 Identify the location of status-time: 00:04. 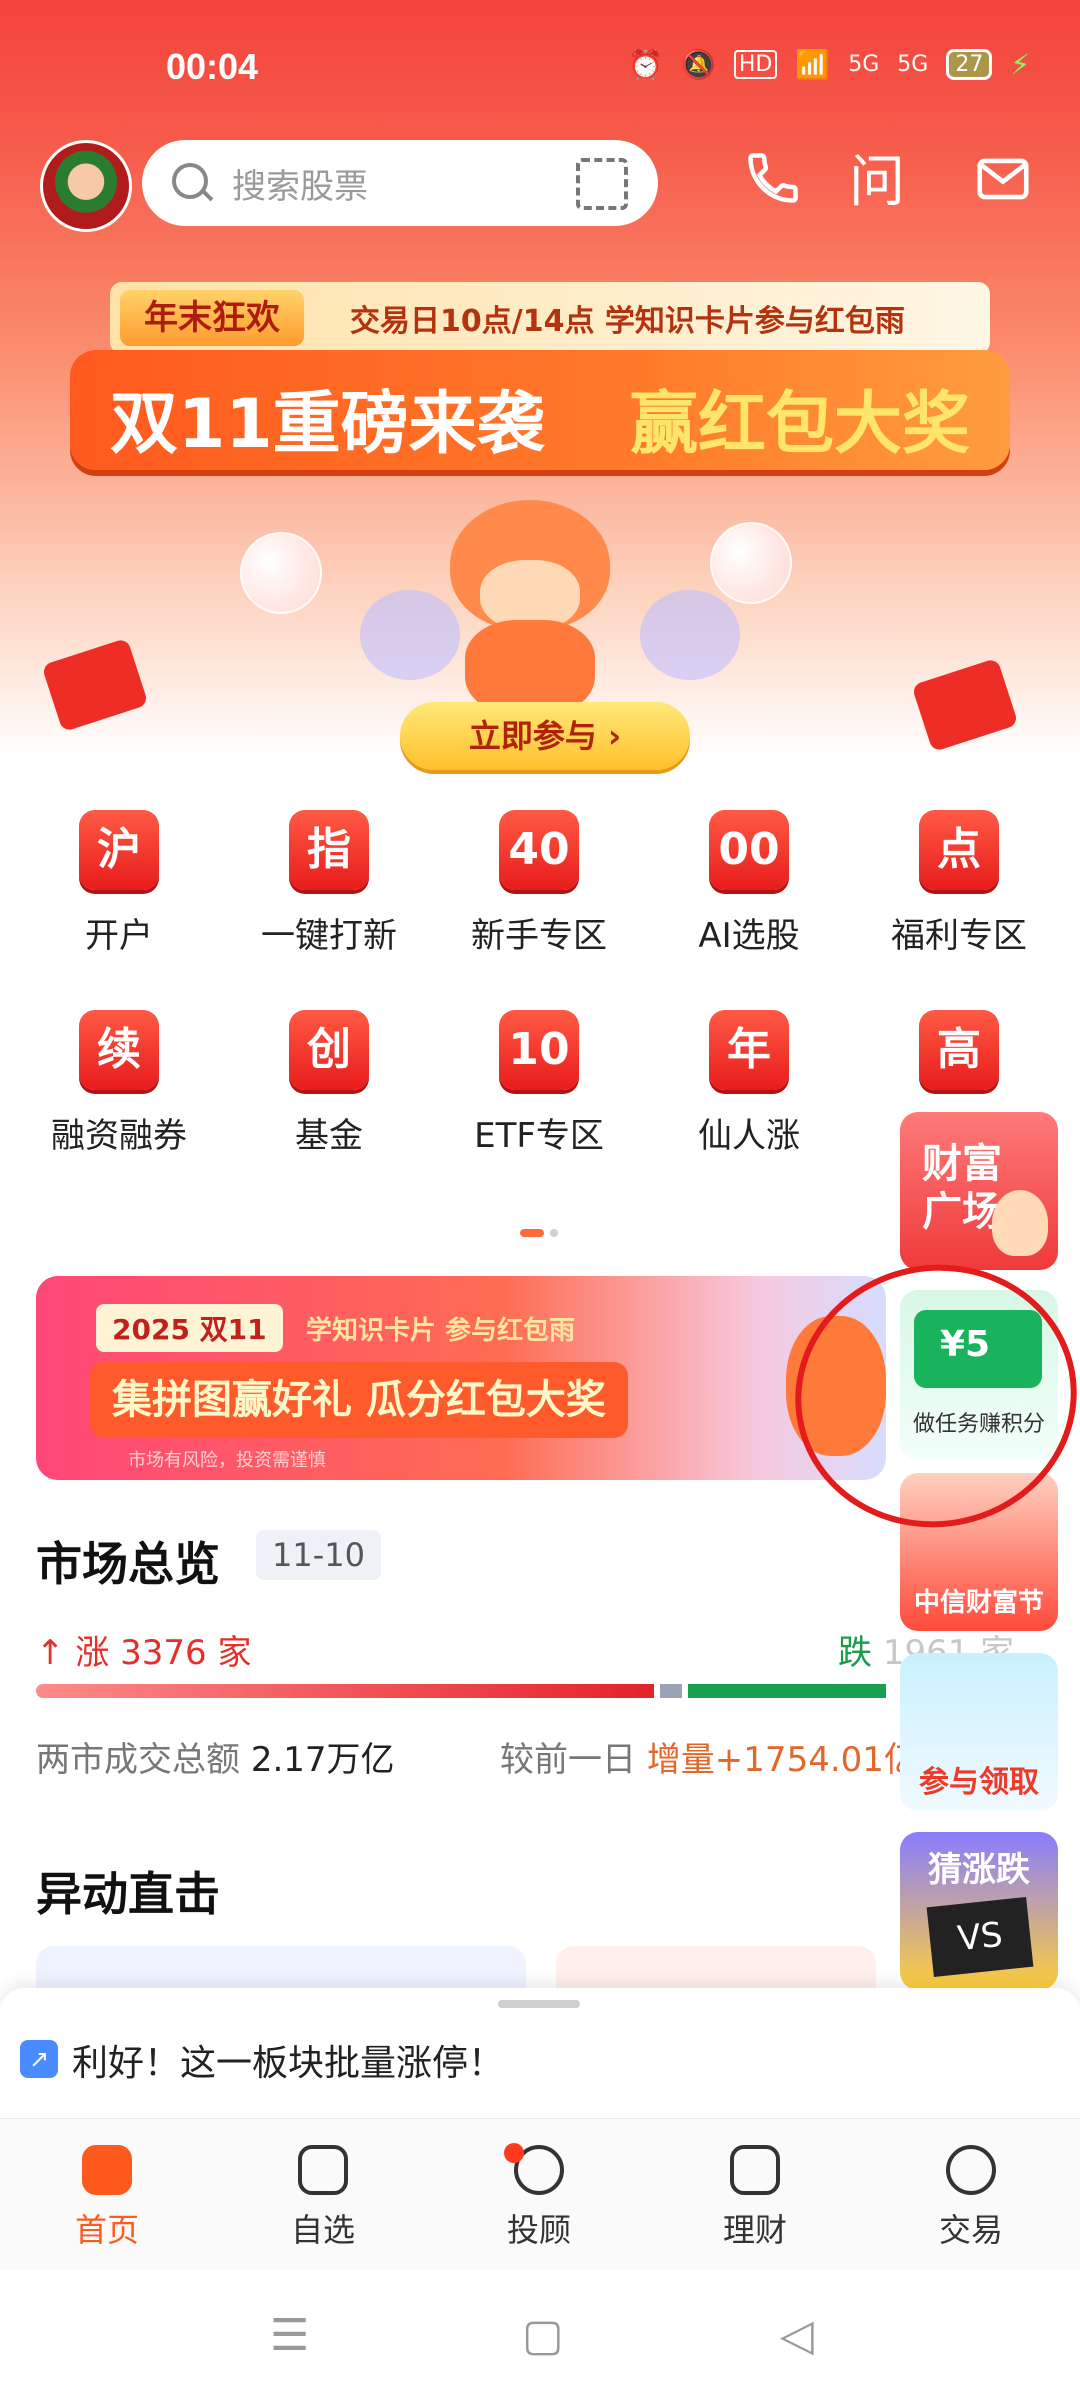
(212, 66).